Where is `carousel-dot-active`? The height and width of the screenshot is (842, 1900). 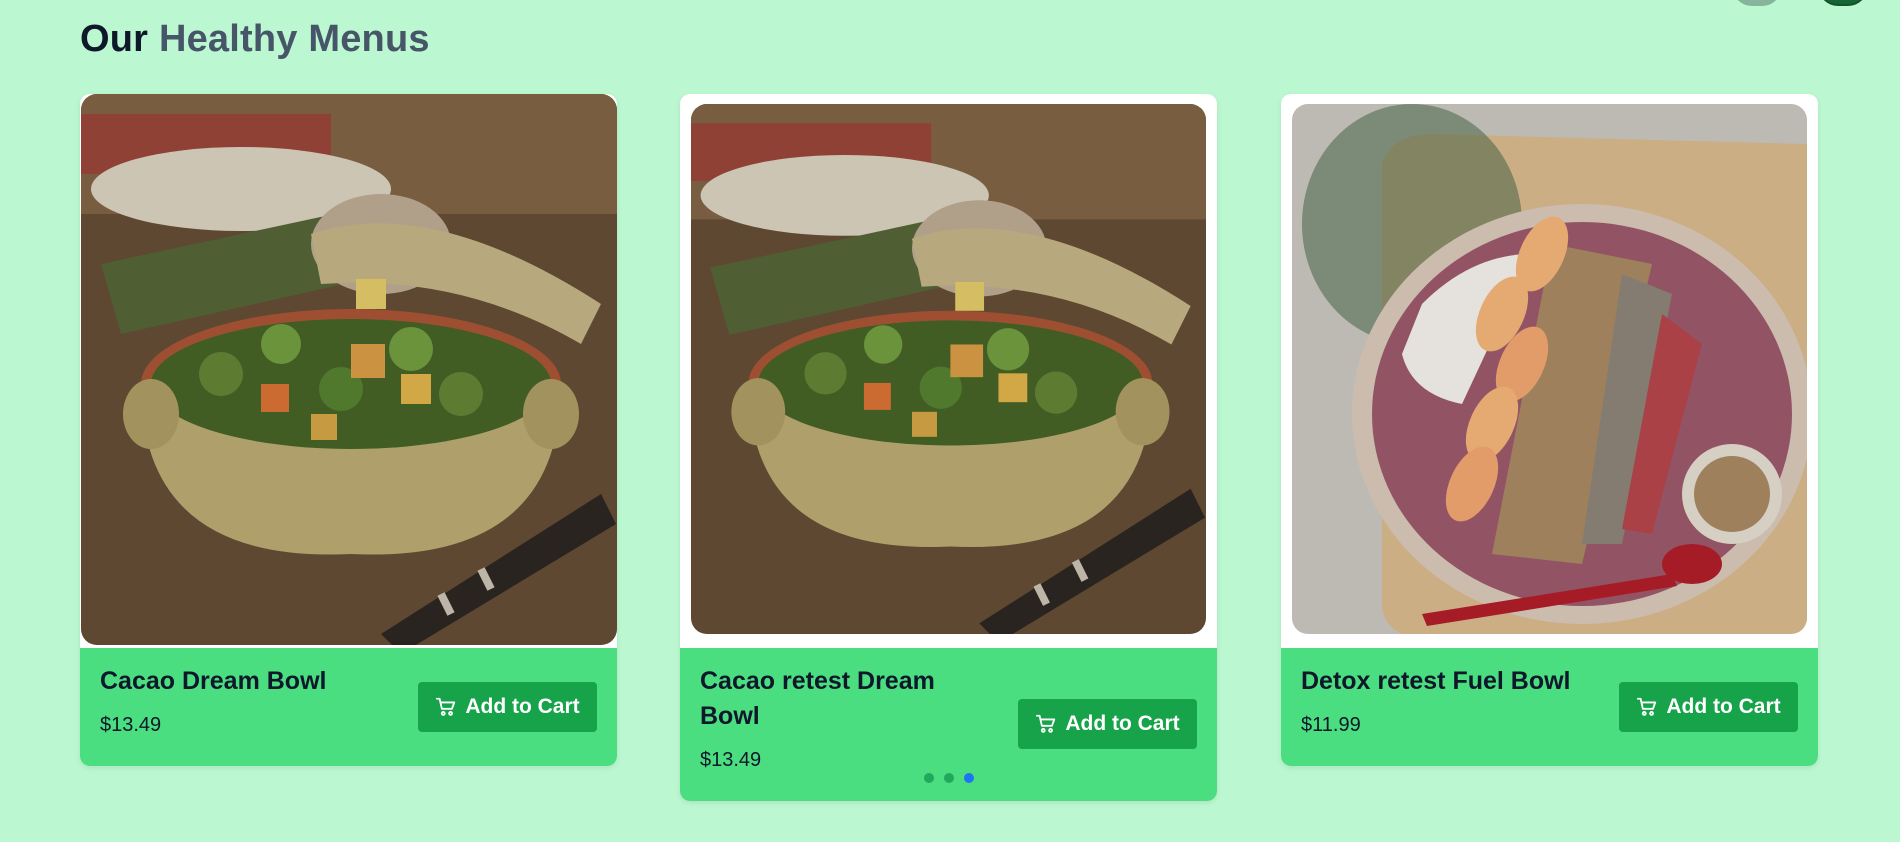 carousel-dot-active is located at coordinates (968, 778).